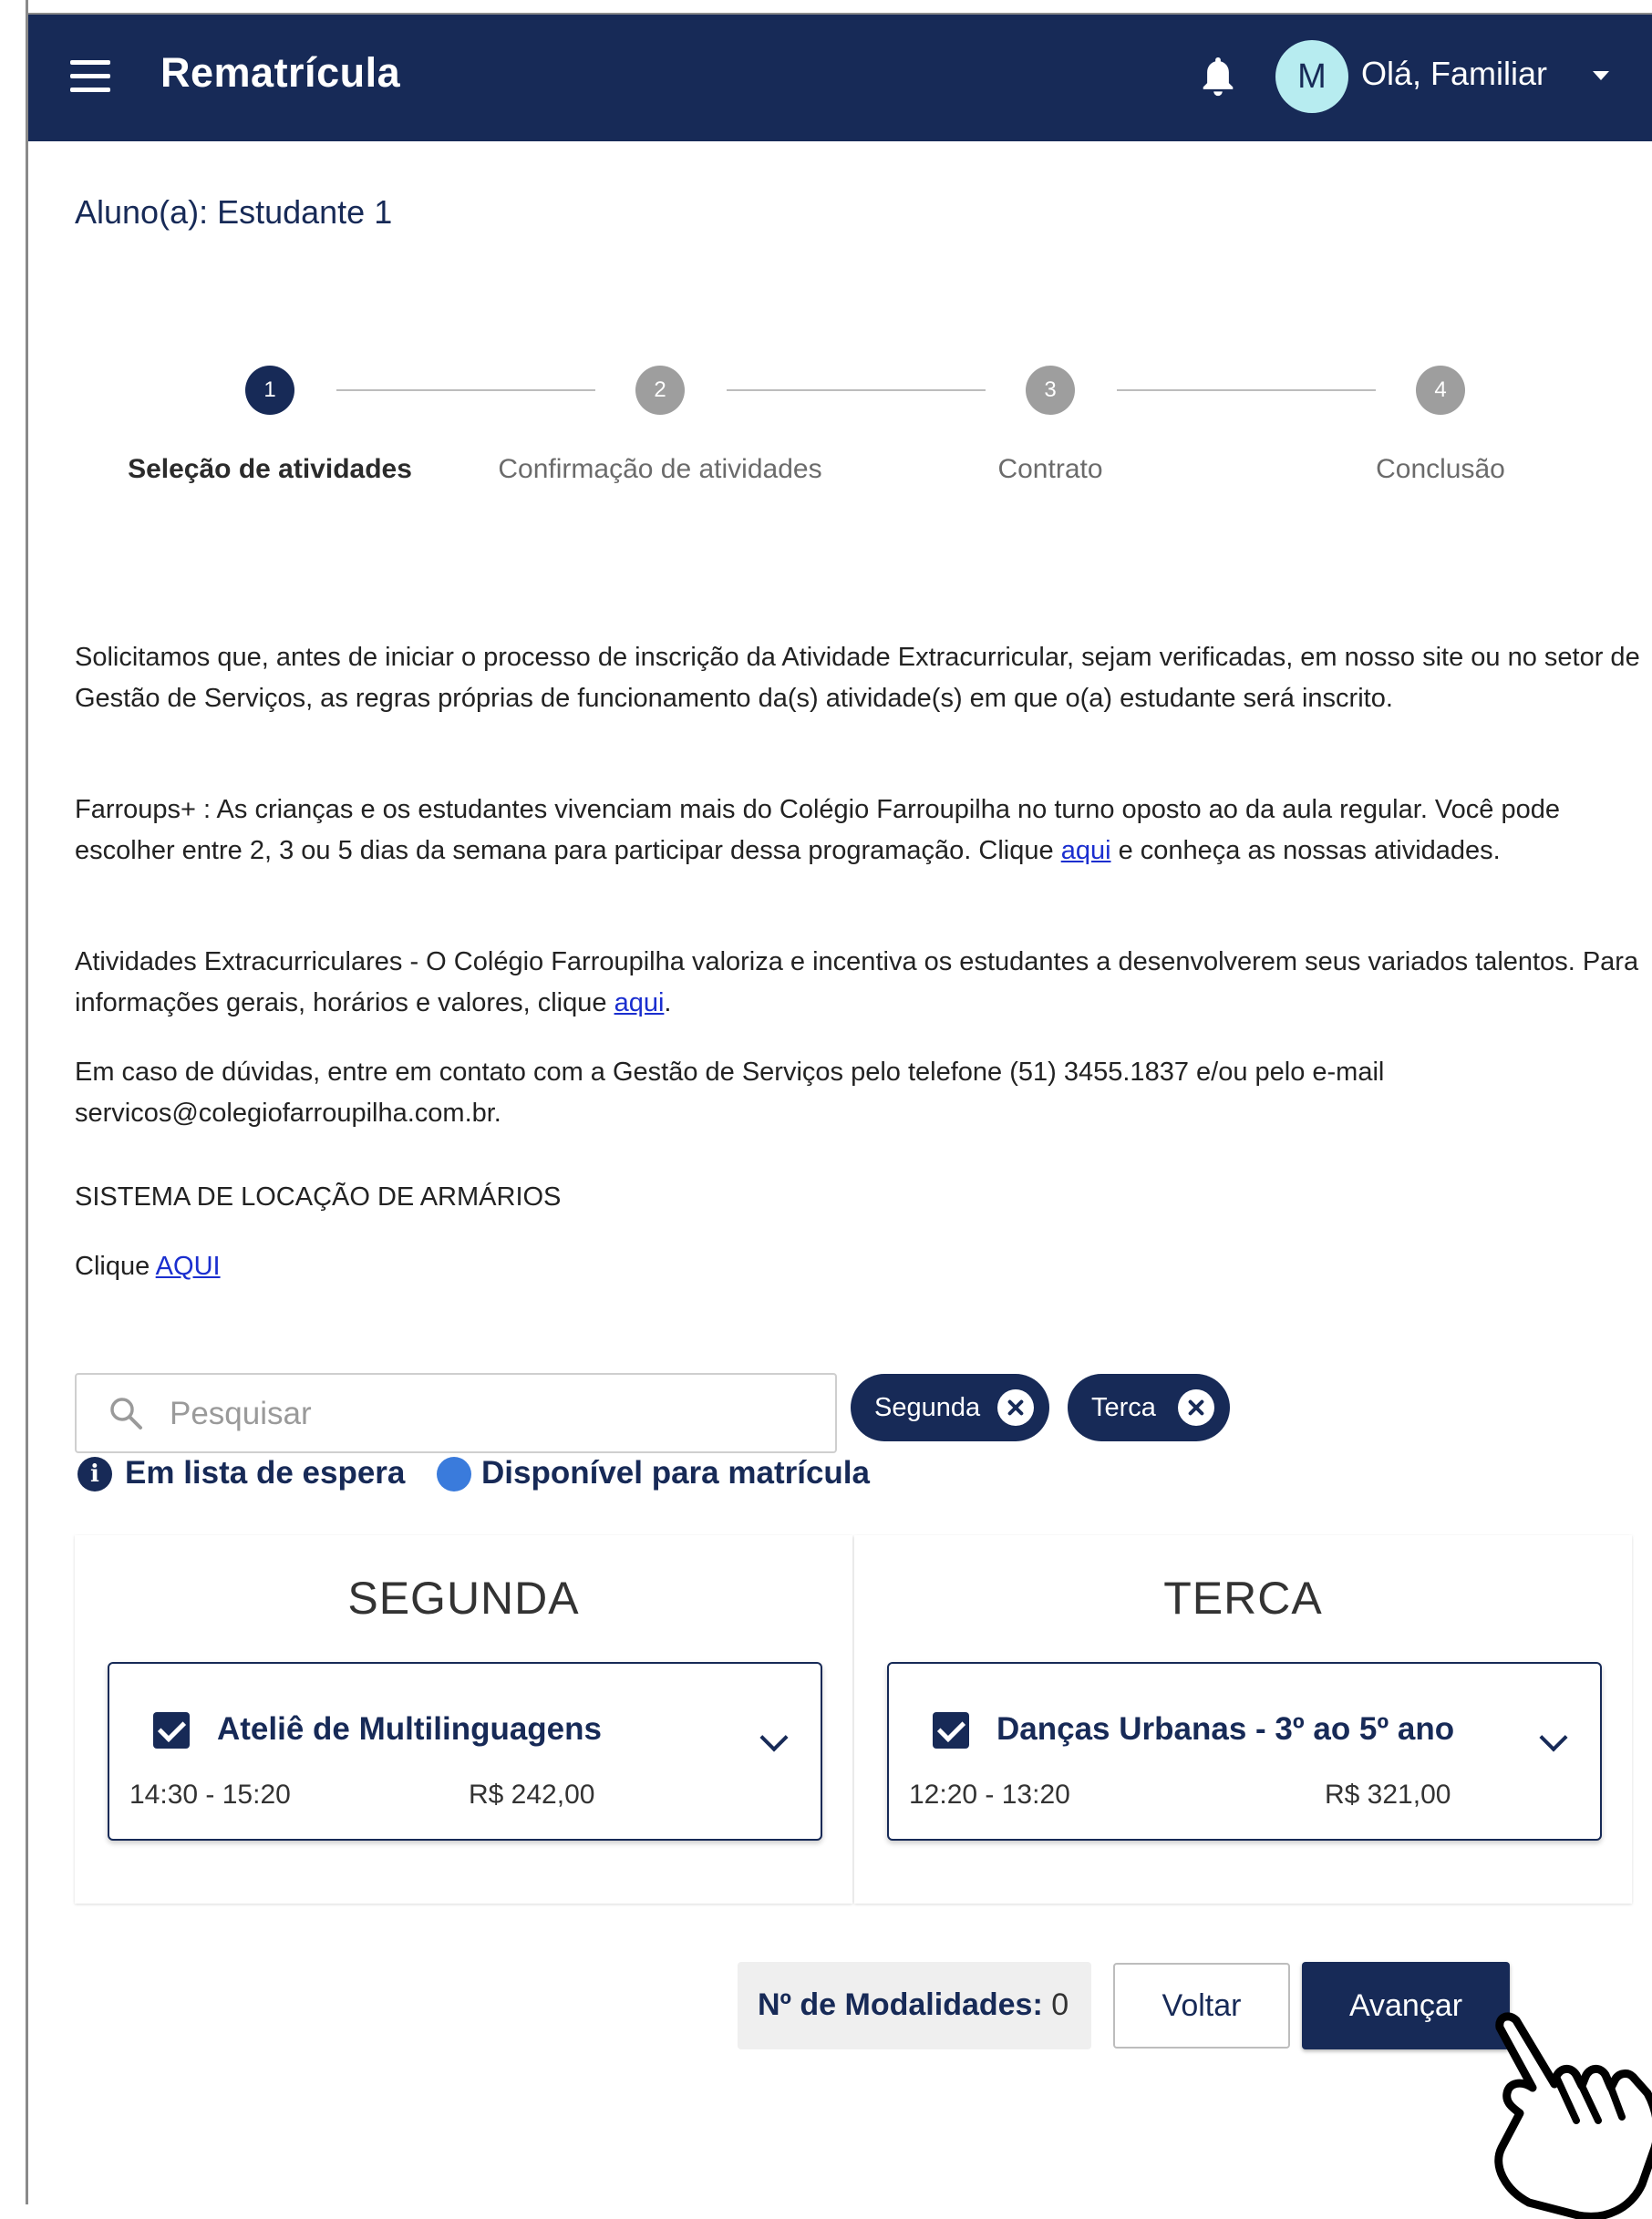 The image size is (1652, 2219). I want to click on activity-price: R$ 242,00, so click(532, 1795).